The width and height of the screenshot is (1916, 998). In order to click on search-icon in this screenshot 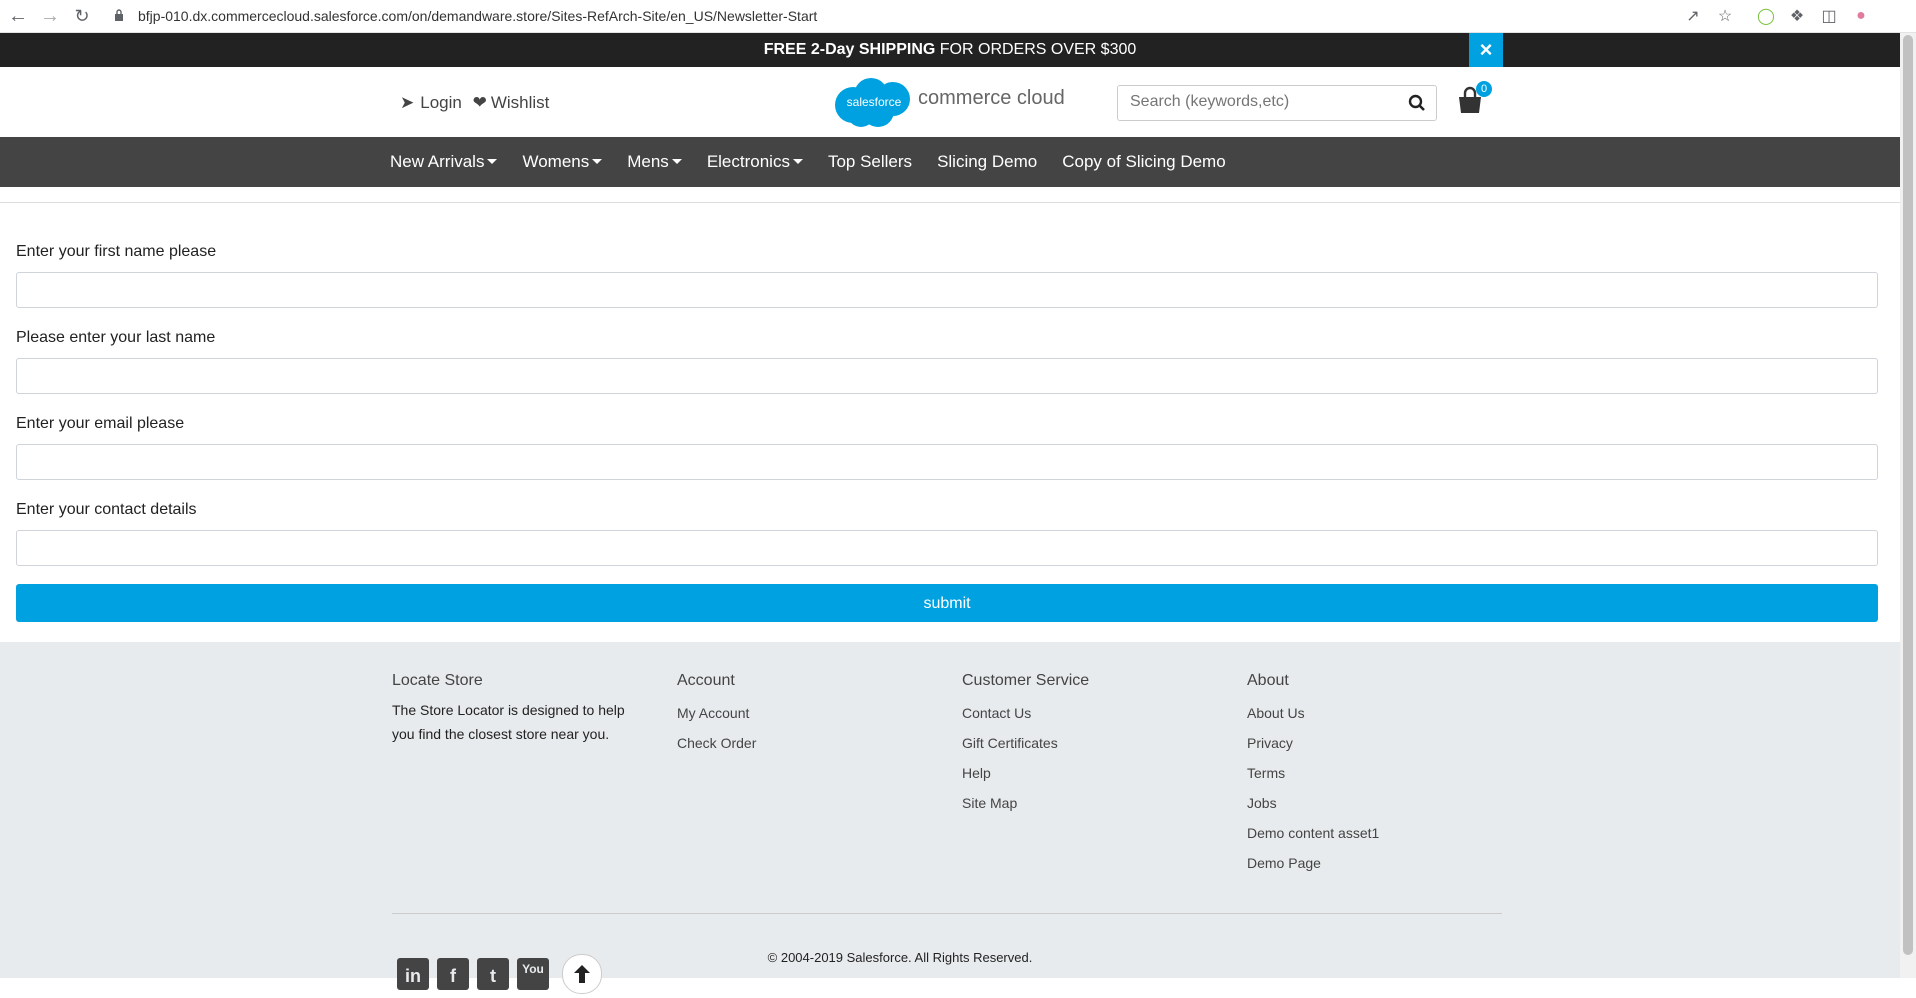, I will do `click(1417, 103)`.